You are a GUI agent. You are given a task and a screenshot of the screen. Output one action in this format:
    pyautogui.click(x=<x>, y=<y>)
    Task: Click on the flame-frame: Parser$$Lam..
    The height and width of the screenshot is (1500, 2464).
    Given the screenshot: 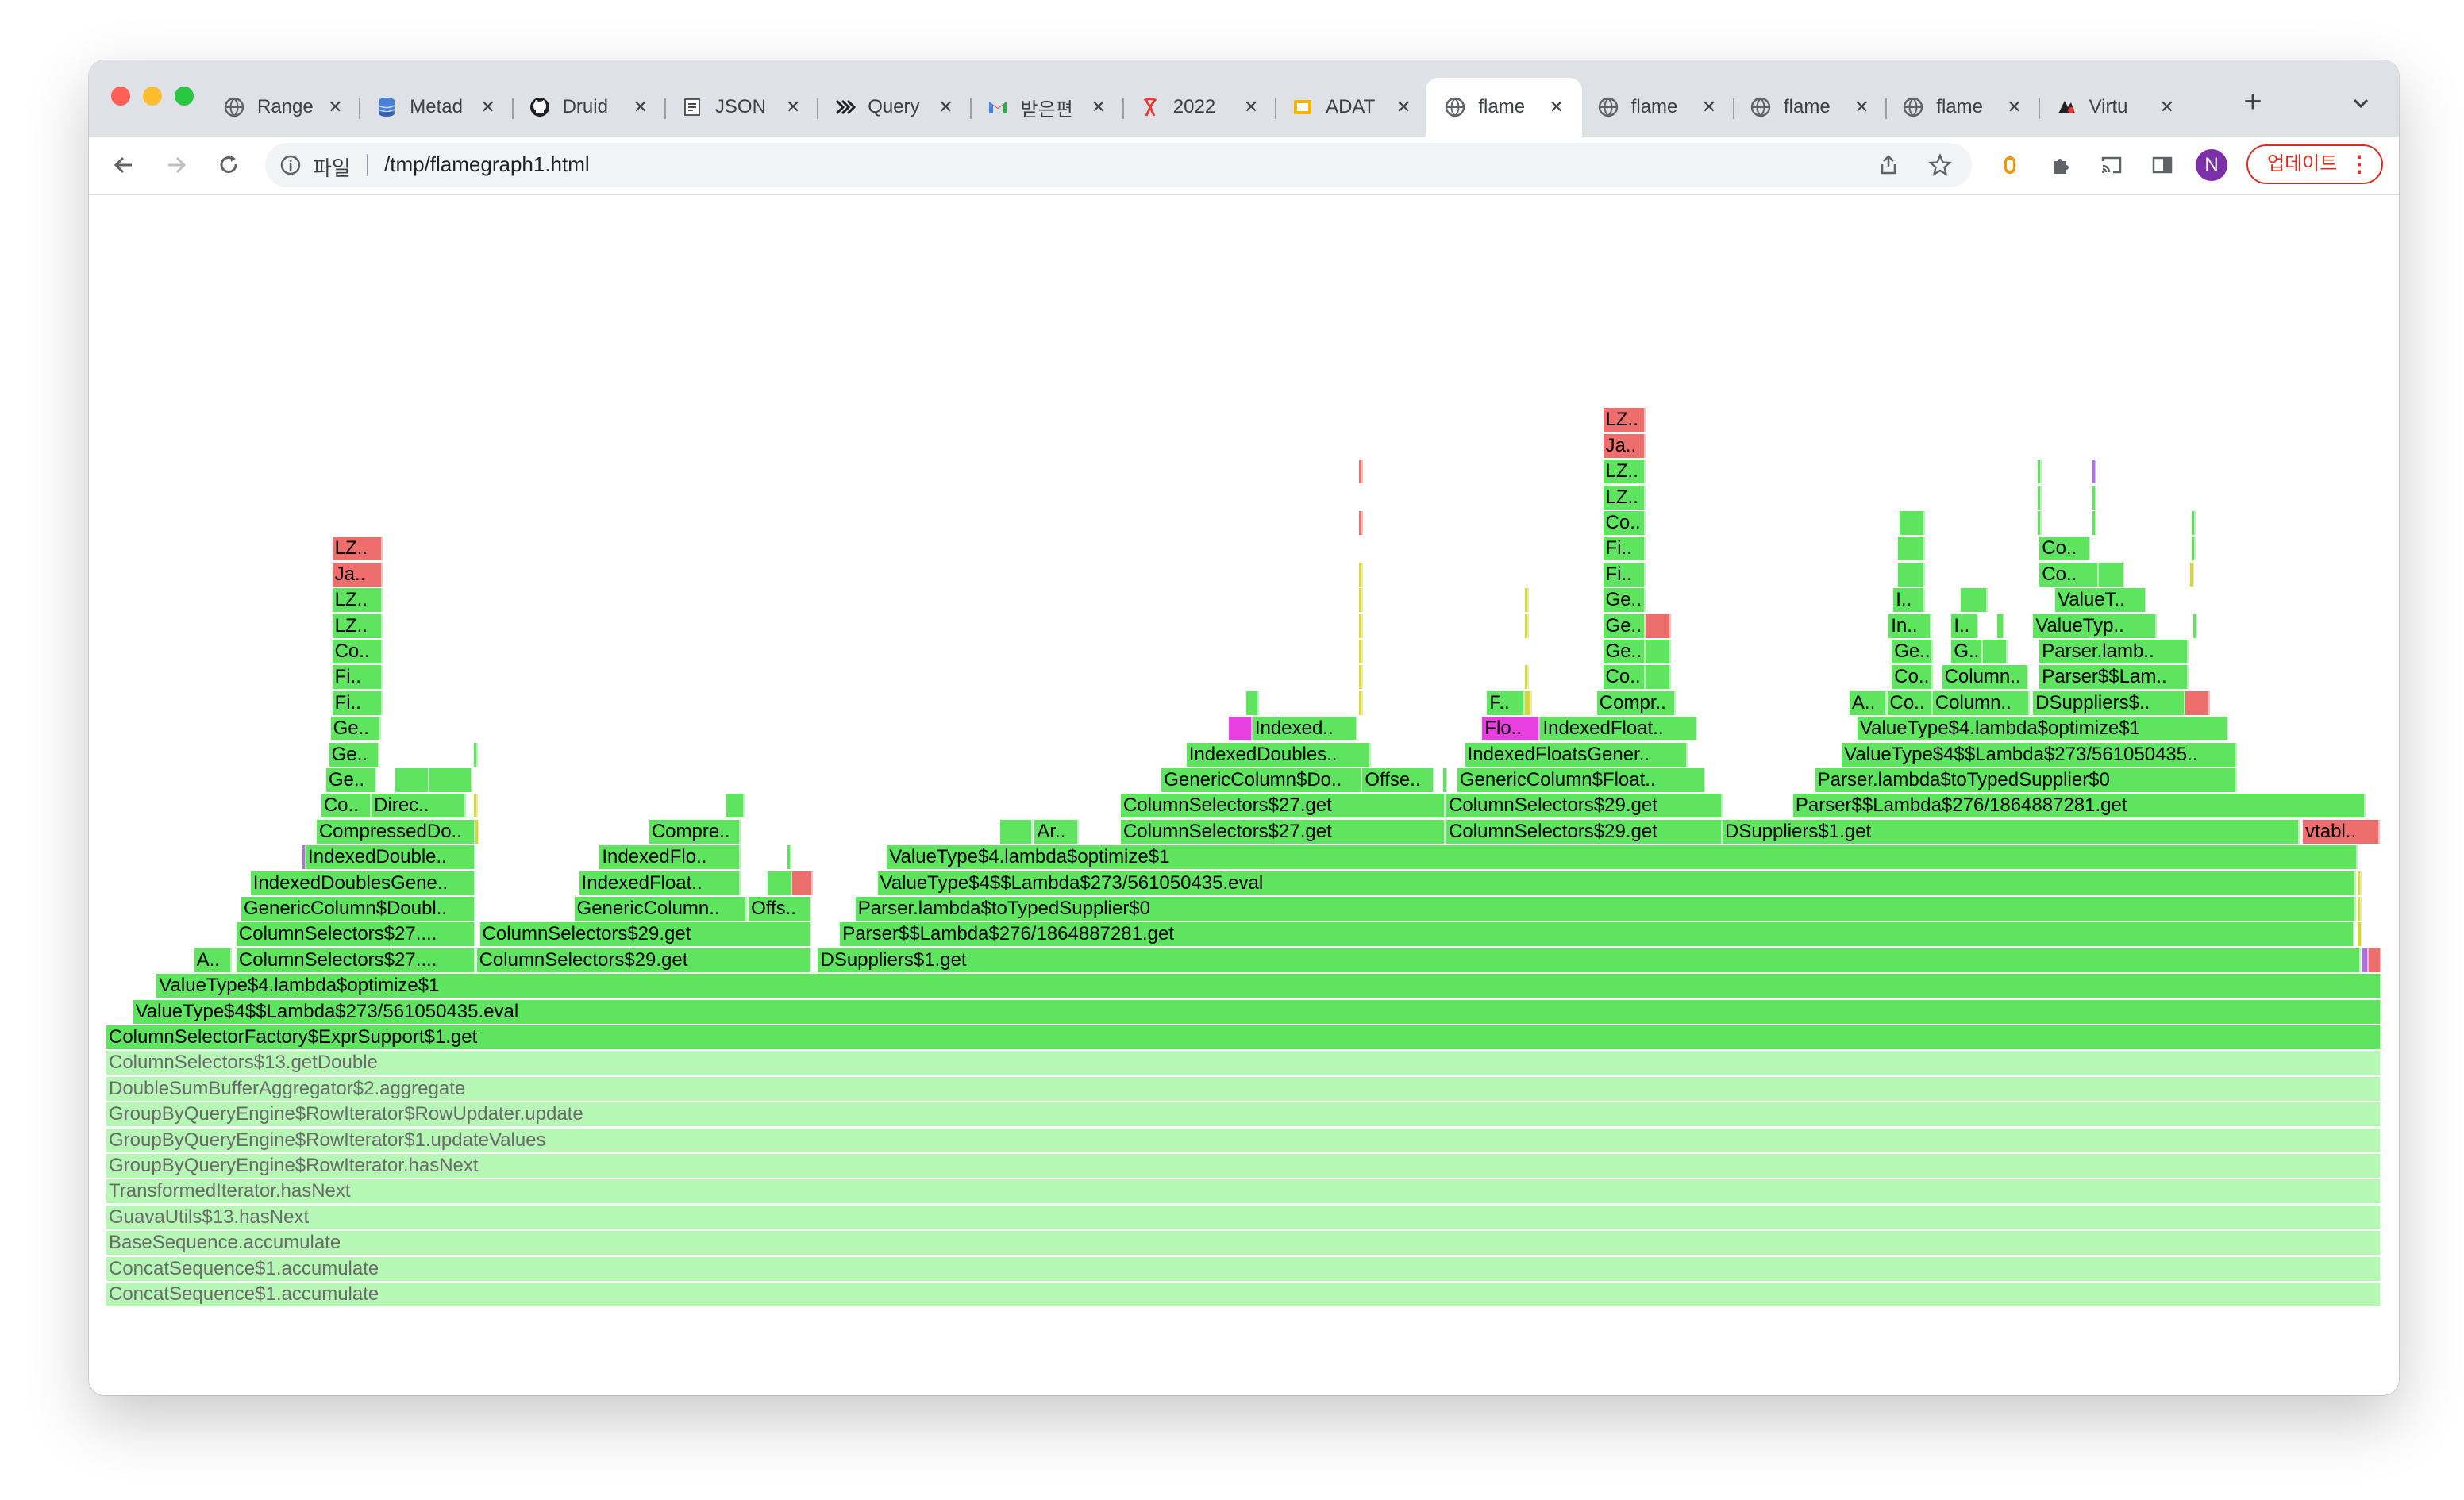 What is the action you would take?
    pyautogui.click(x=2114, y=677)
    